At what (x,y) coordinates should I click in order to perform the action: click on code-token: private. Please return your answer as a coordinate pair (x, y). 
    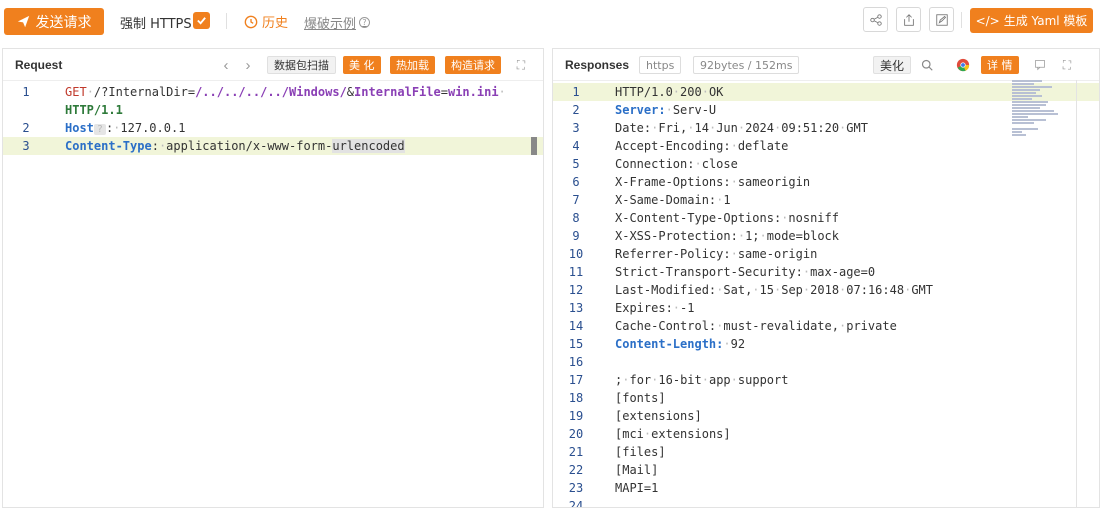
    Looking at the image, I should click on (871, 326).